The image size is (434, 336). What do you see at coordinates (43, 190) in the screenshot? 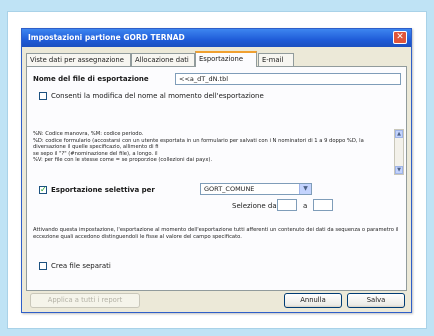
I see `selective-export-checkbox: ✓` at bounding box center [43, 190].